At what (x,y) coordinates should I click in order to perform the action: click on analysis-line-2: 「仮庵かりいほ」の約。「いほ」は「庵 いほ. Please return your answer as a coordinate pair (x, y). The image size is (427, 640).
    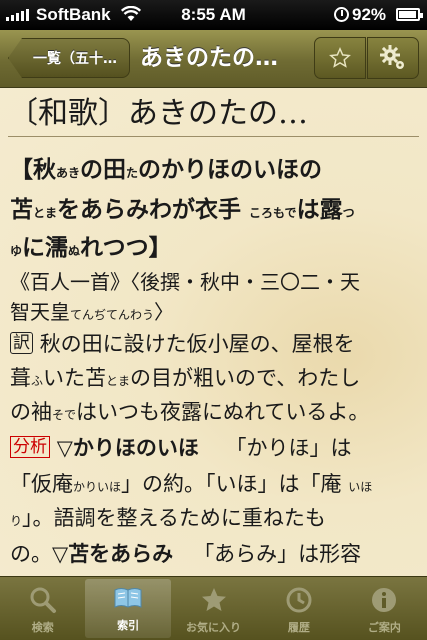
    Looking at the image, I should click on (191, 484).